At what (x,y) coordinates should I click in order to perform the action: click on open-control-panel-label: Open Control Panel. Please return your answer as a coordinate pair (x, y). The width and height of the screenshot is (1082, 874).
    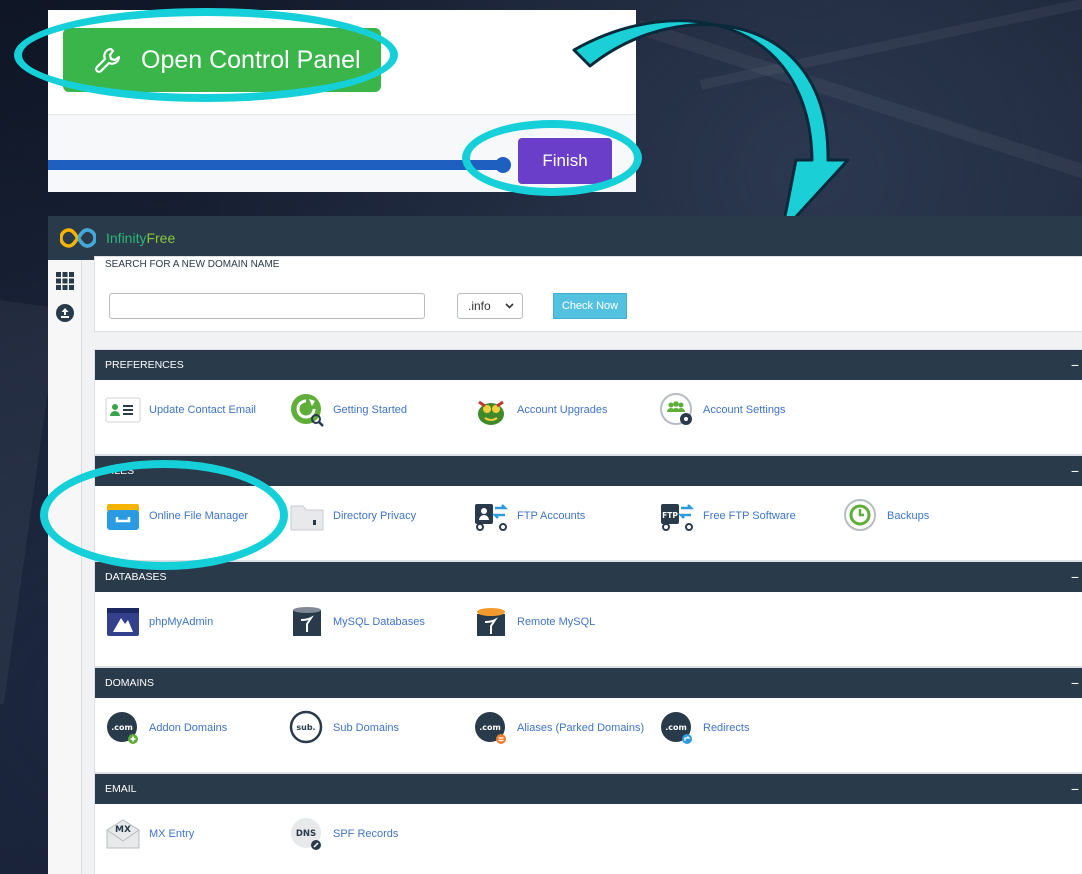
    Looking at the image, I should click on (251, 59).